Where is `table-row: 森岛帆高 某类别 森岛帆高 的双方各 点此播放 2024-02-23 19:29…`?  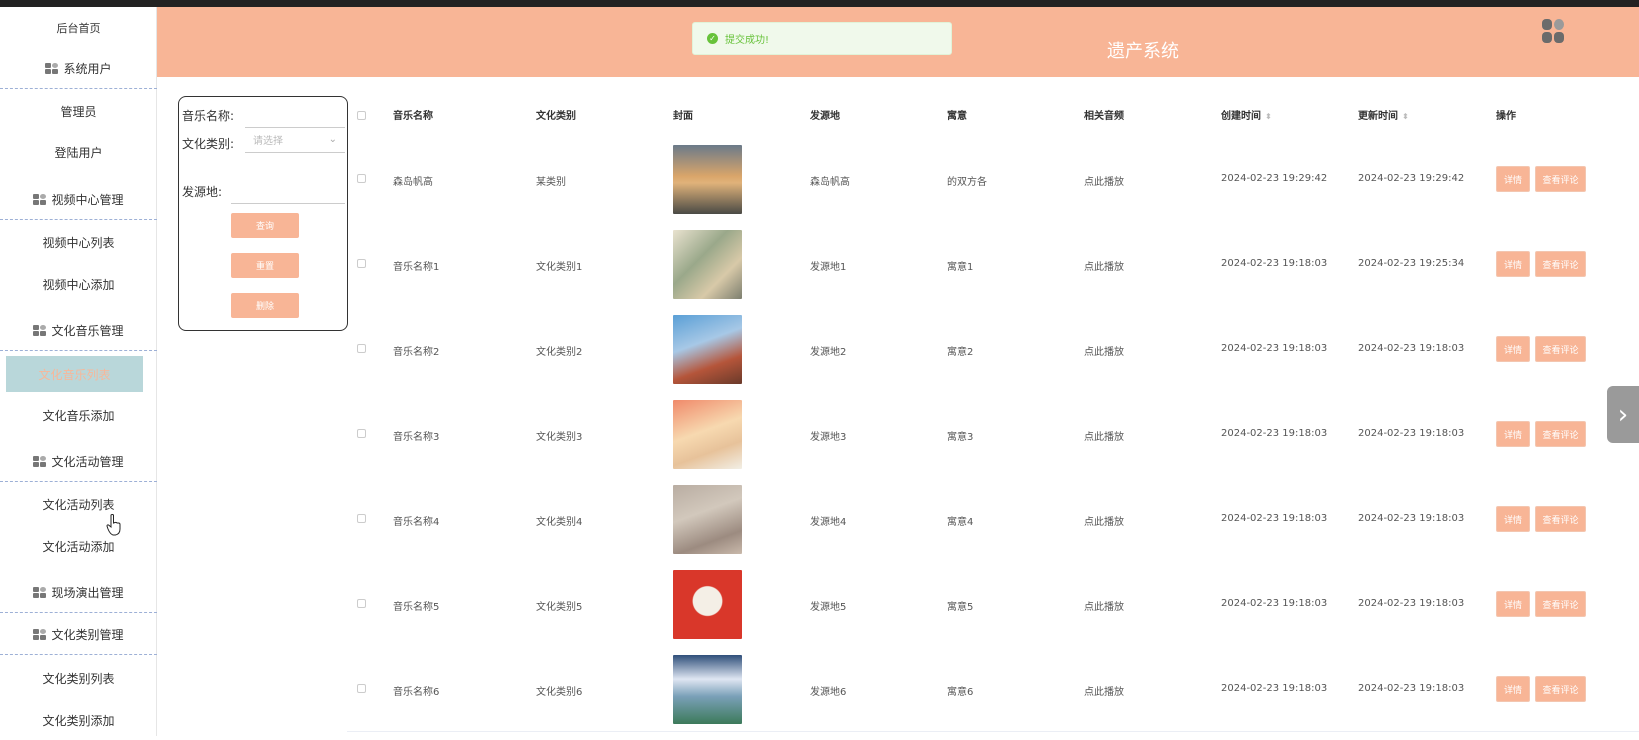 table-row: 森岛帆高 某类别 森岛帆高 的双方各 点此播放 2024-02-23 19:29… is located at coordinates (993, 179).